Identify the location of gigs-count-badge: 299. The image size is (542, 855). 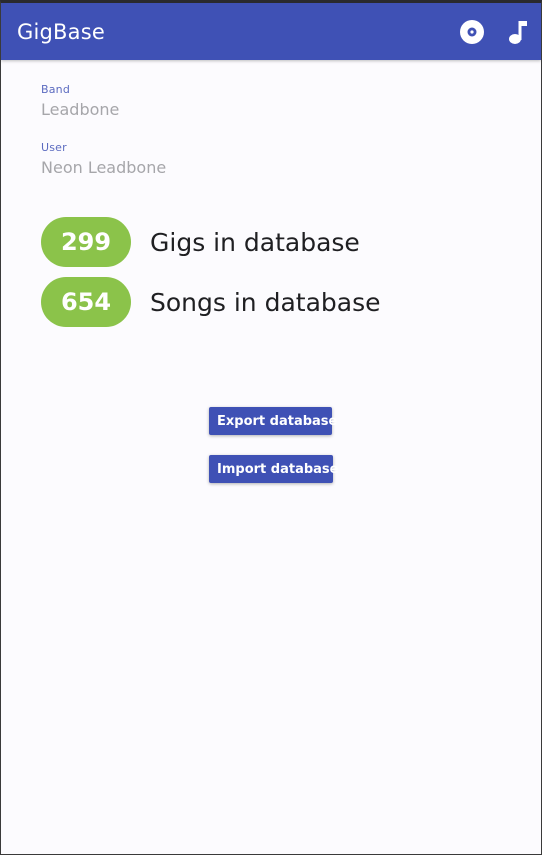
(86, 242).